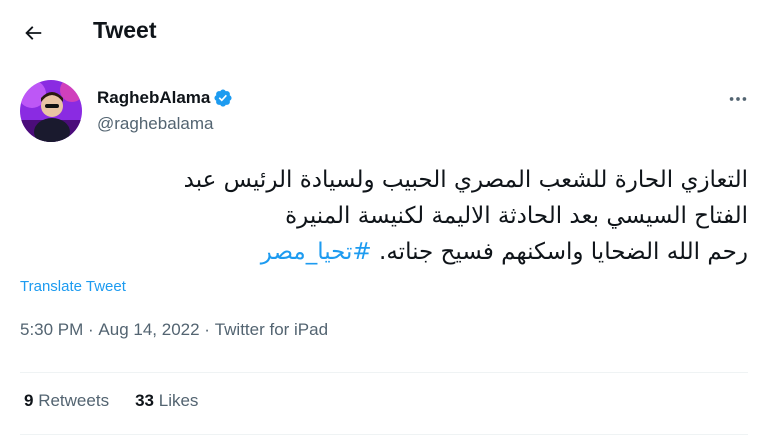 Image resolution: width=768 pixels, height=437 pixels. What do you see at coordinates (29, 400) in the screenshot?
I see `retweets-count: 9` at bounding box center [29, 400].